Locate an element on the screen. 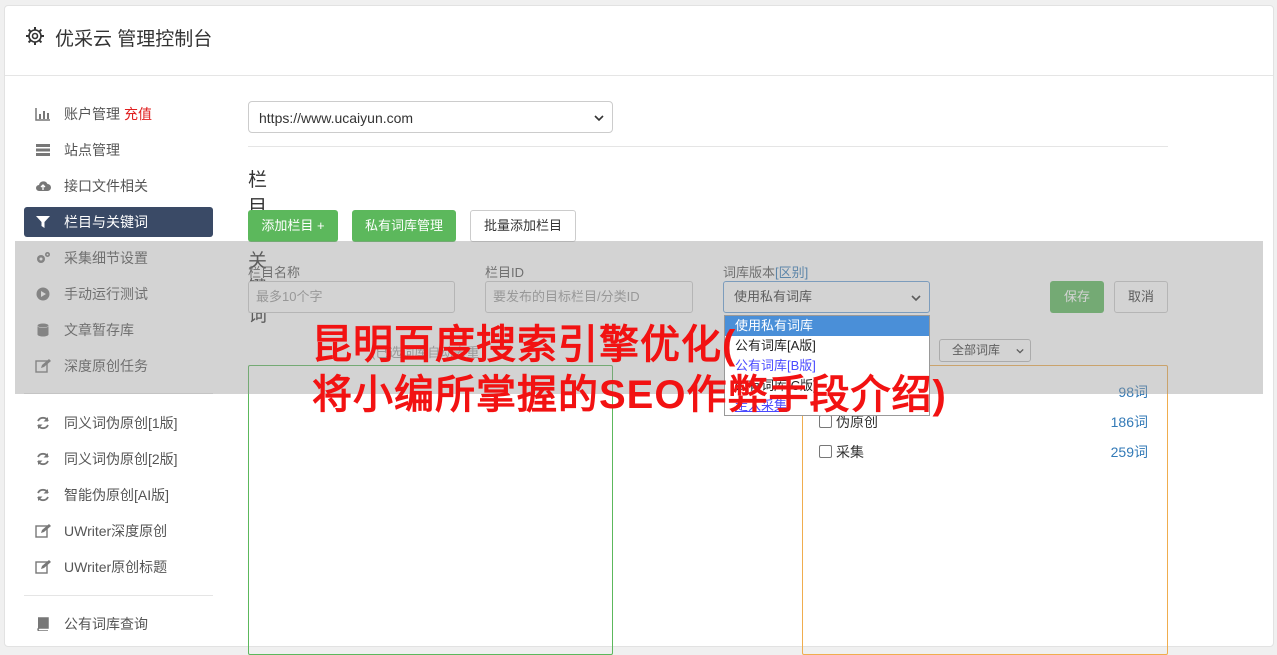 The image size is (1277, 655). sidebar-item-account: 账户管理 充值 is located at coordinates (118, 114).